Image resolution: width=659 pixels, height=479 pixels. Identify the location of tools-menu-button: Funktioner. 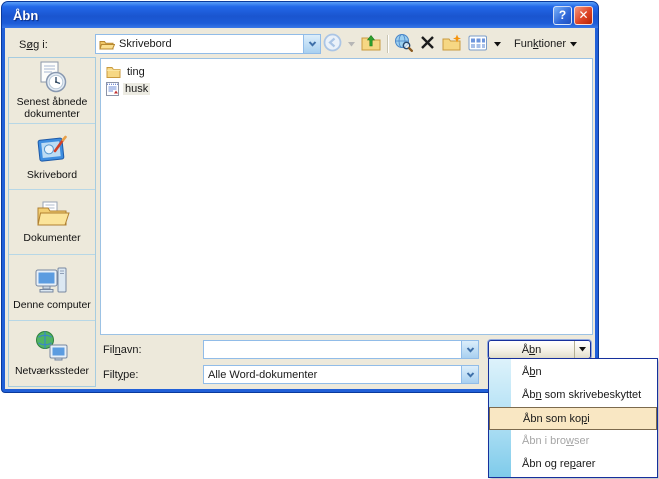
(545, 44).